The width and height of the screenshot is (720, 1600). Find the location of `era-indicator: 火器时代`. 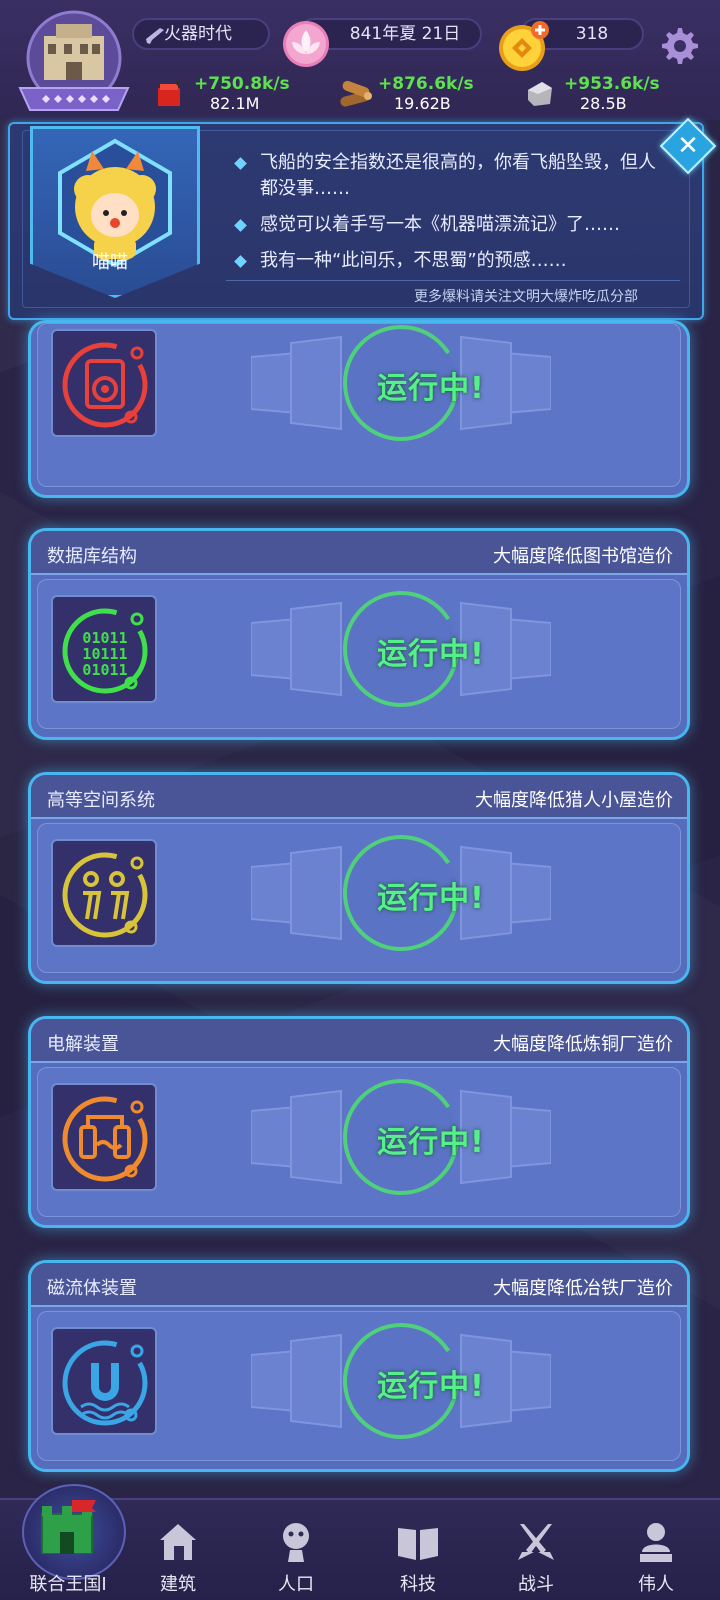

era-indicator: 火器时代 is located at coordinates (201, 34).